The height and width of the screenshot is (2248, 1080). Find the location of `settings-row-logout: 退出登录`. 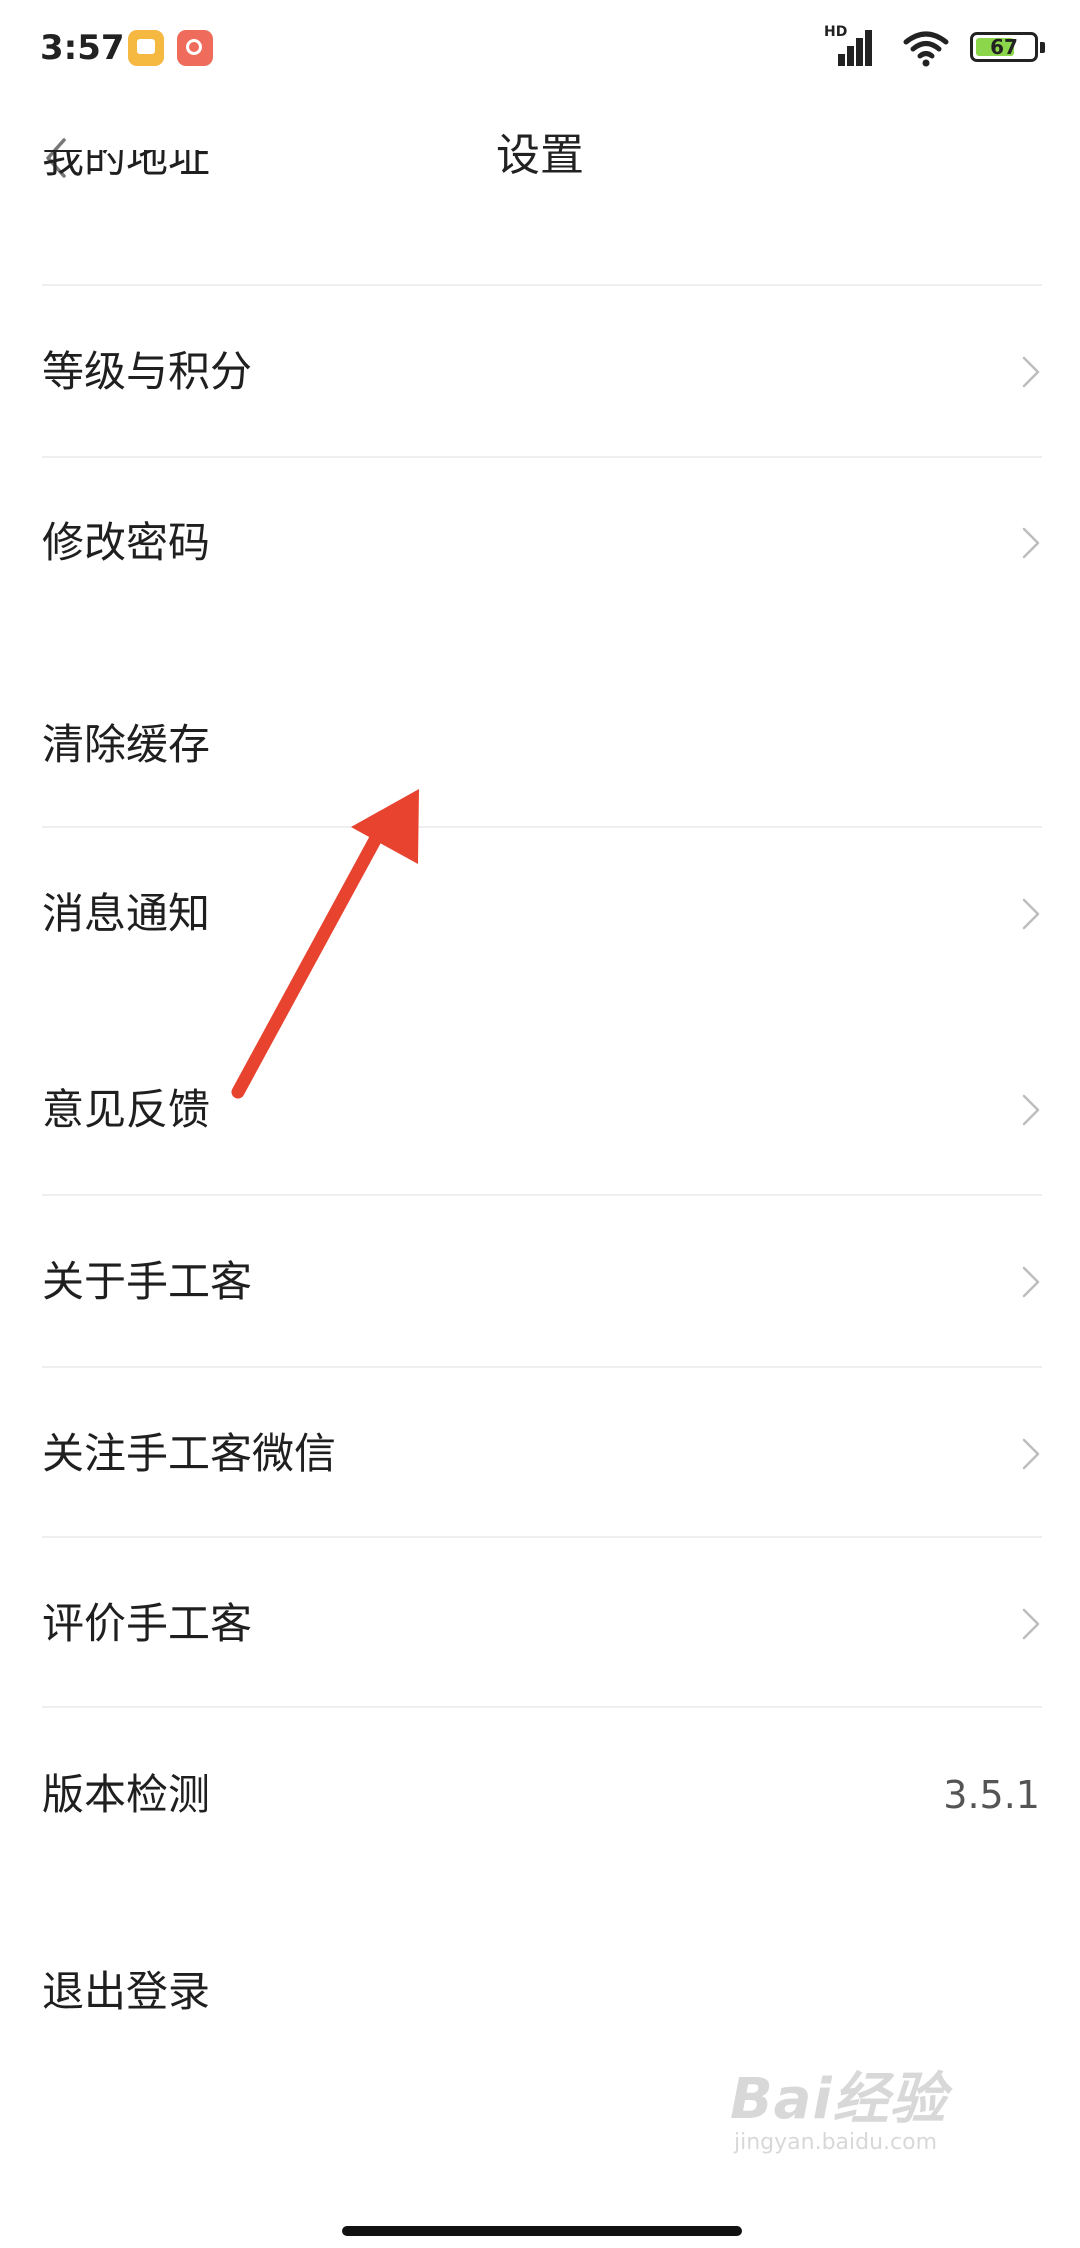

settings-row-logout: 退出登录 is located at coordinates (540, 1991).